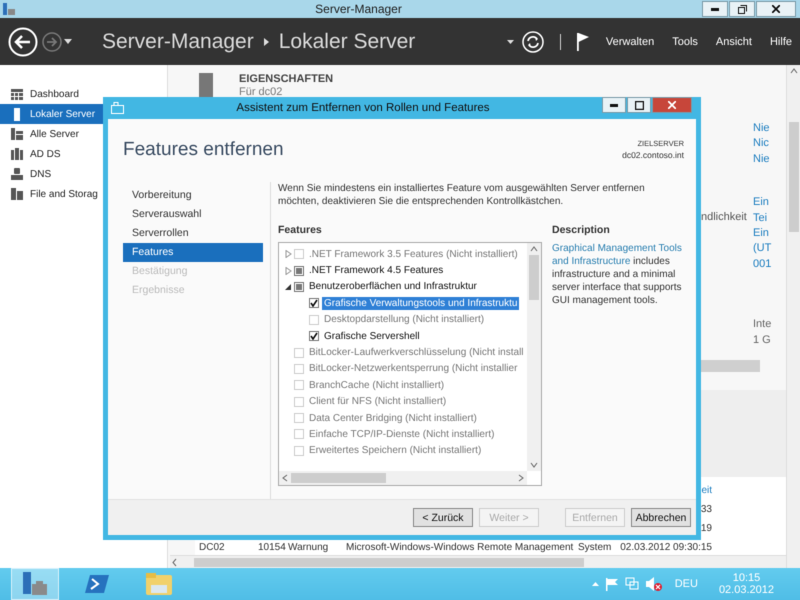 This screenshot has width=800, height=600. What do you see at coordinates (581, 230) in the screenshot?
I see `description-label: Description` at bounding box center [581, 230].